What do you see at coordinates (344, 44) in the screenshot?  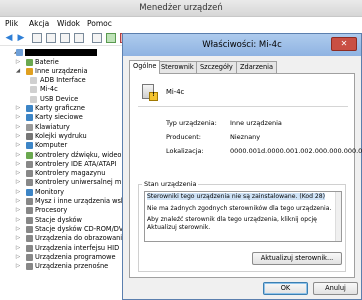 I see `close-button: ✕` at bounding box center [344, 44].